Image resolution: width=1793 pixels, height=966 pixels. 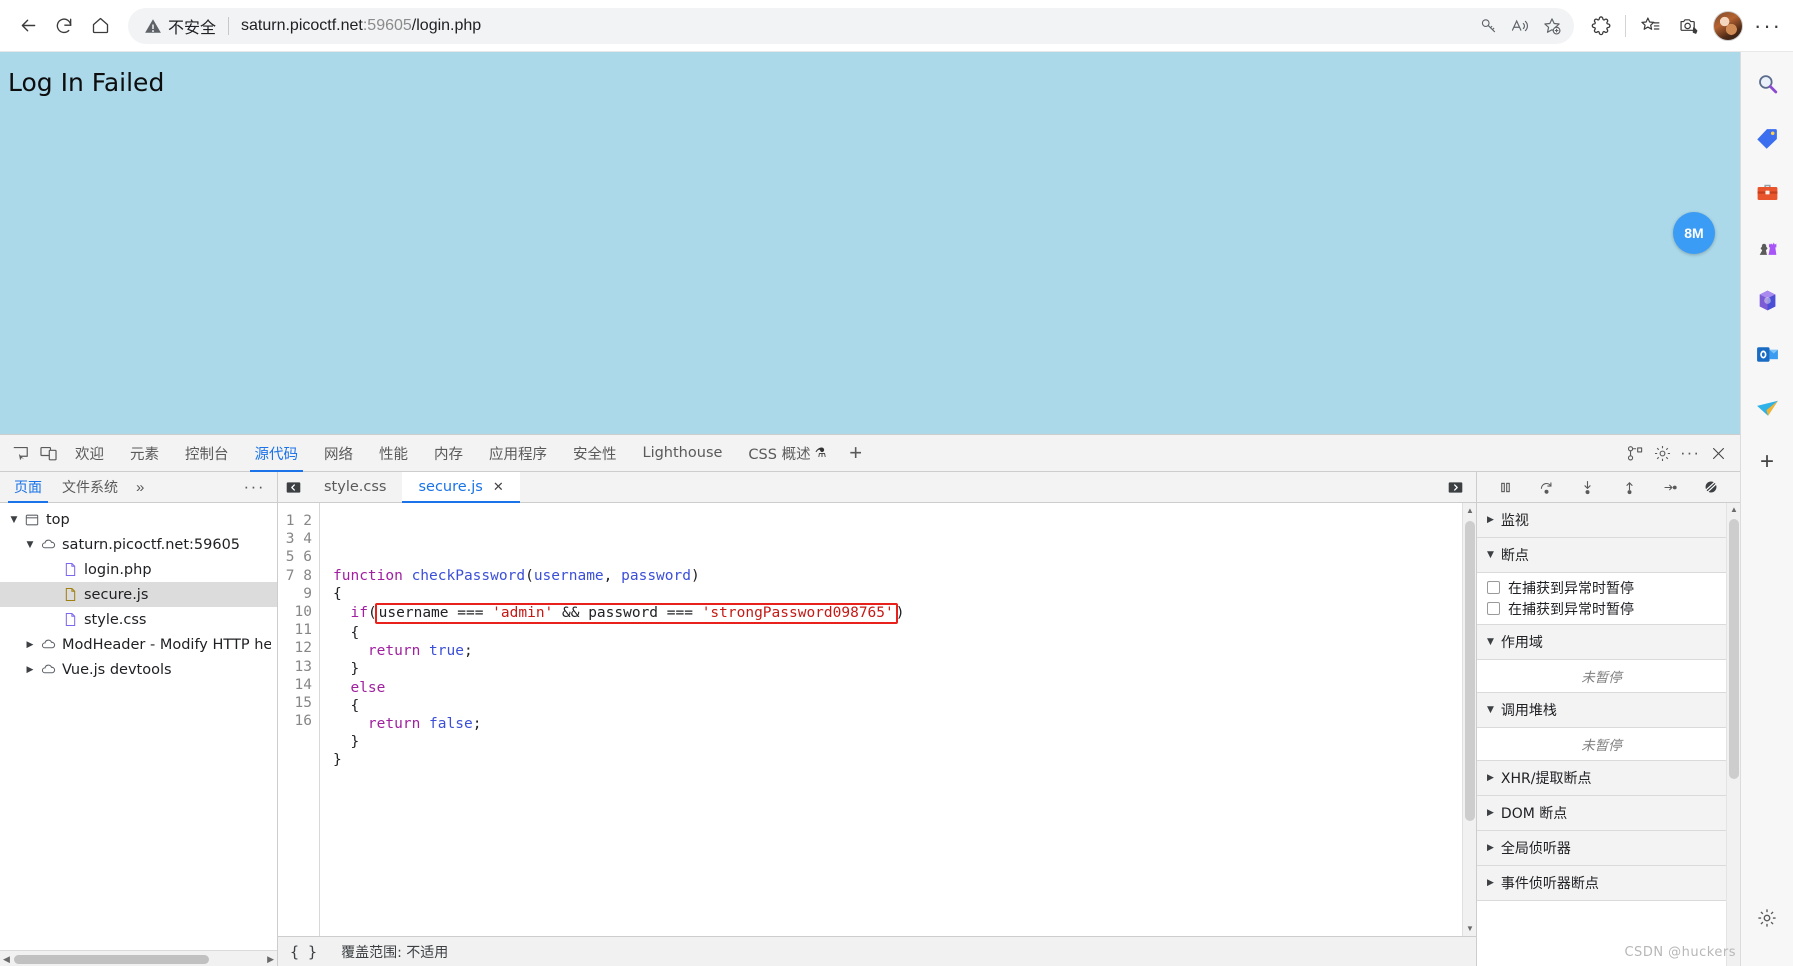 What do you see at coordinates (138, 644) in the screenshot?
I see `tree-item-modheader: ▶ ModHeader - Modify HTTP head` at bounding box center [138, 644].